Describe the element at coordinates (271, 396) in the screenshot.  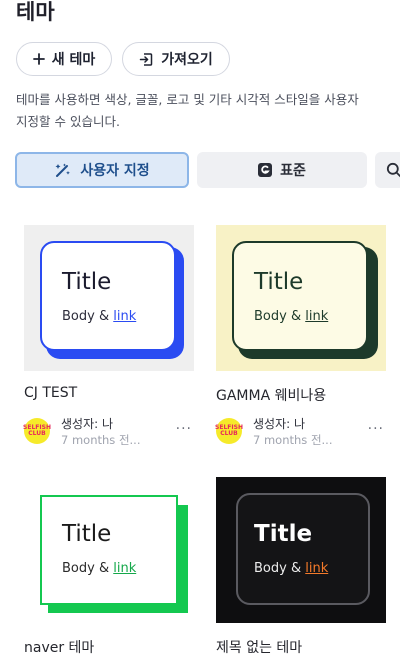
I see `theme-name: GAMMA 웨비나용` at that location.